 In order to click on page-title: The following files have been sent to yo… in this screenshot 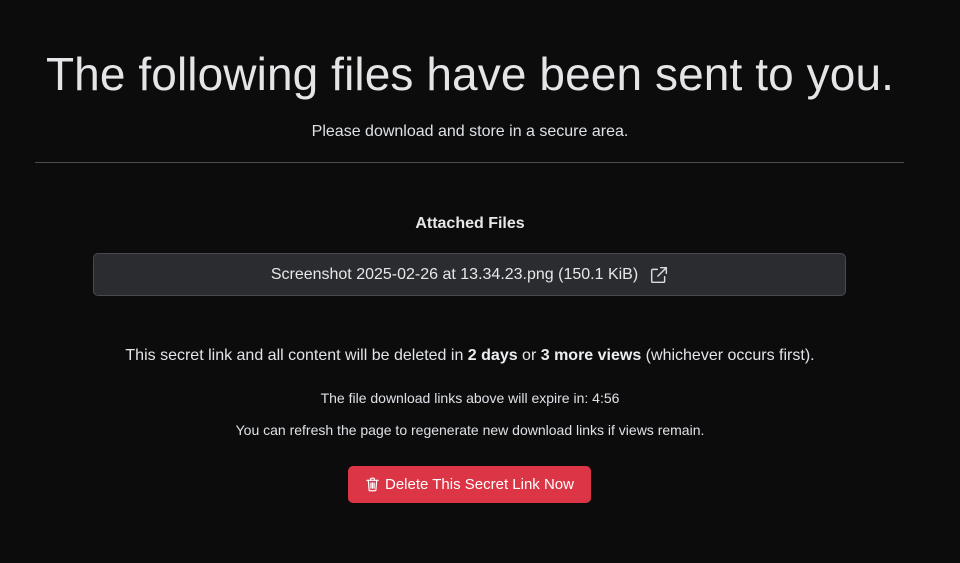, I will do `click(470, 74)`.